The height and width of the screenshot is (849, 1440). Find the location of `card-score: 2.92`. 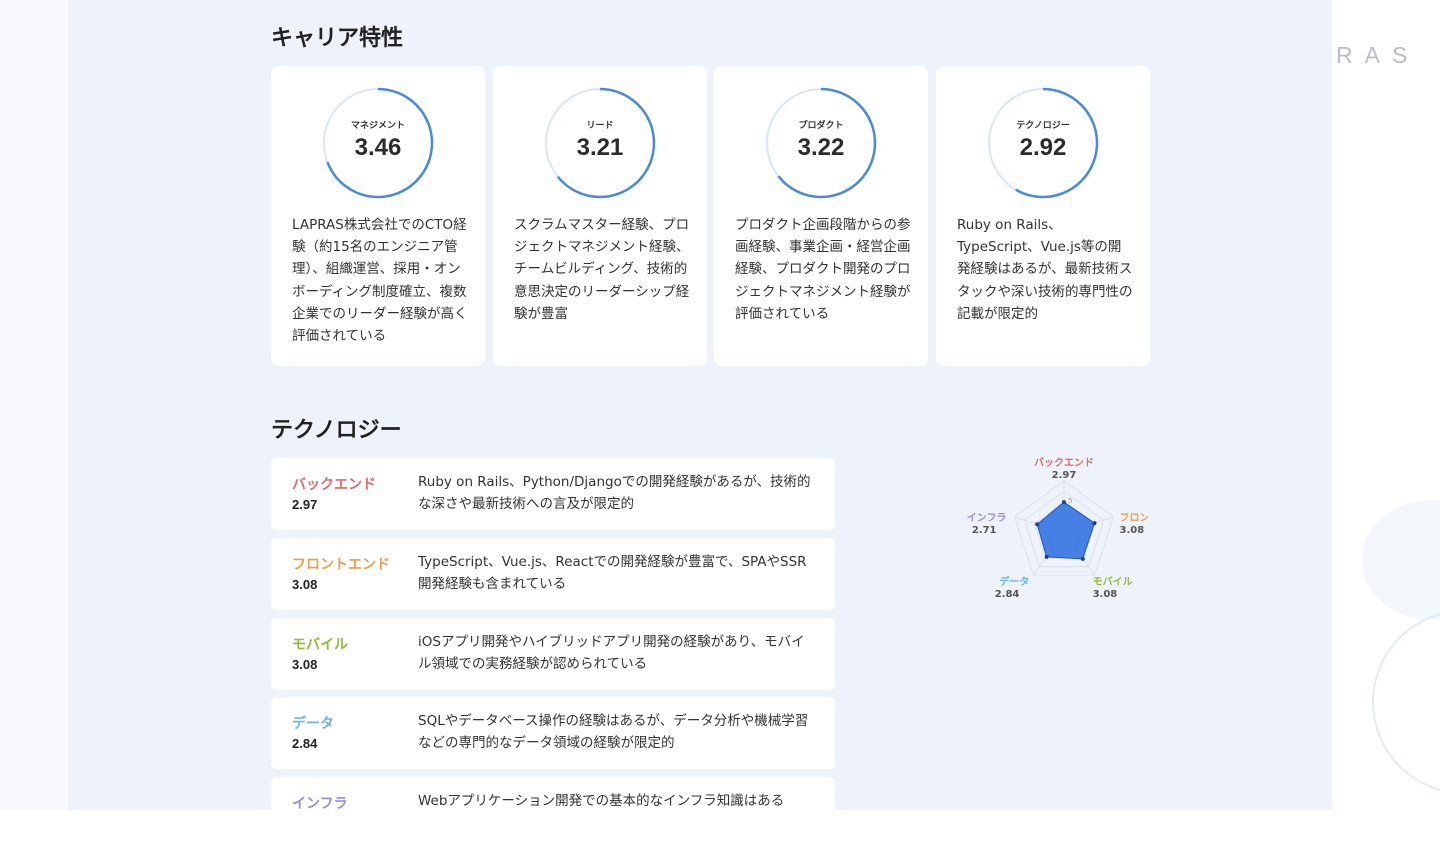

card-score: 2.92 is located at coordinates (1043, 147).